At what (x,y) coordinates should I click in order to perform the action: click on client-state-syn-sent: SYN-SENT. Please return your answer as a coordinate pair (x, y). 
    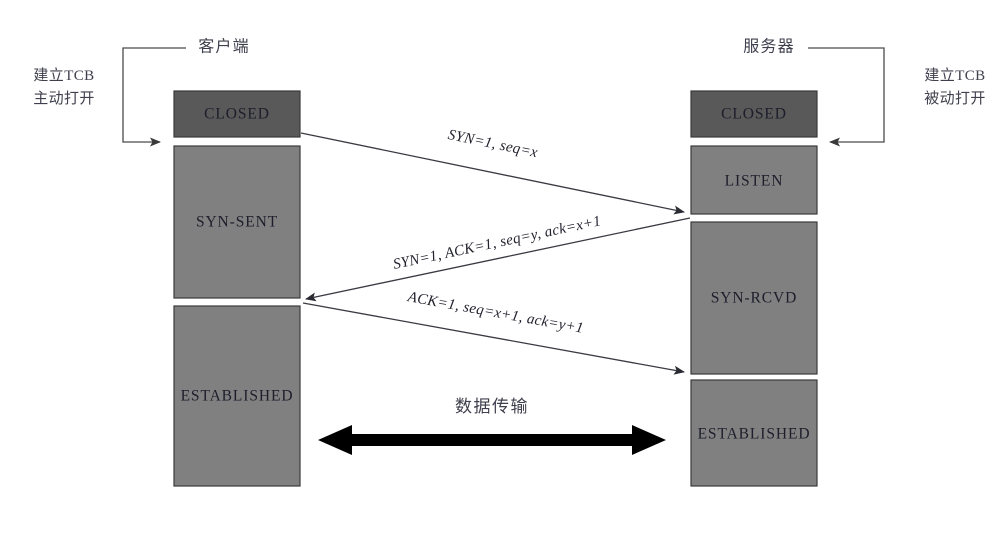
    Looking at the image, I should click on (237, 222).